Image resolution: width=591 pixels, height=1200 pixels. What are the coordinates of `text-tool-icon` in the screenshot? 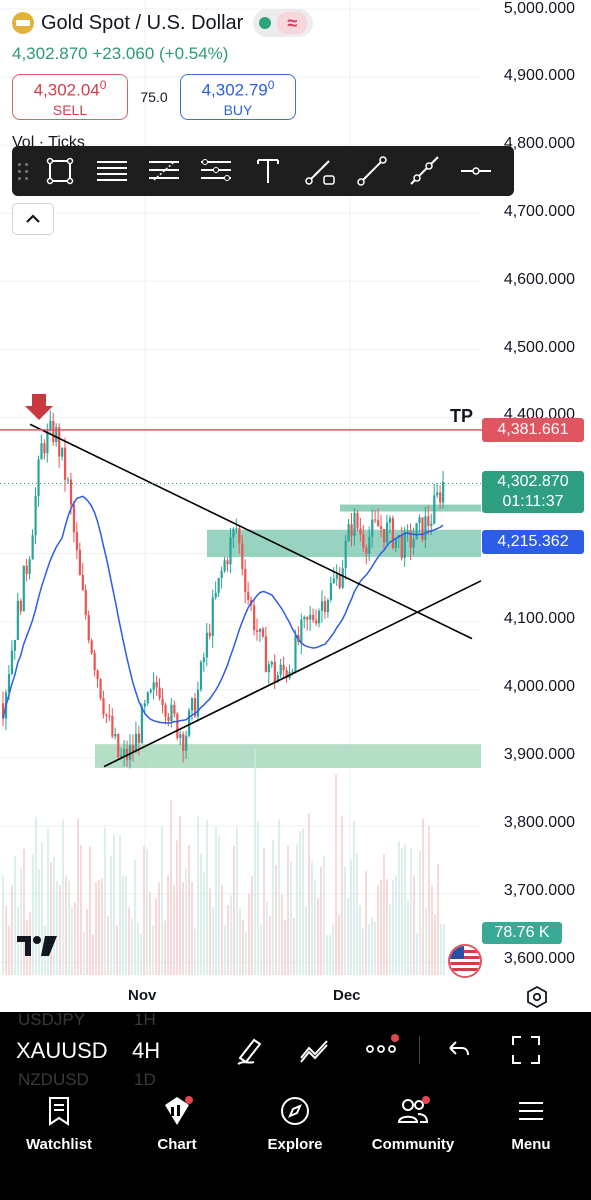 It's located at (268, 171).